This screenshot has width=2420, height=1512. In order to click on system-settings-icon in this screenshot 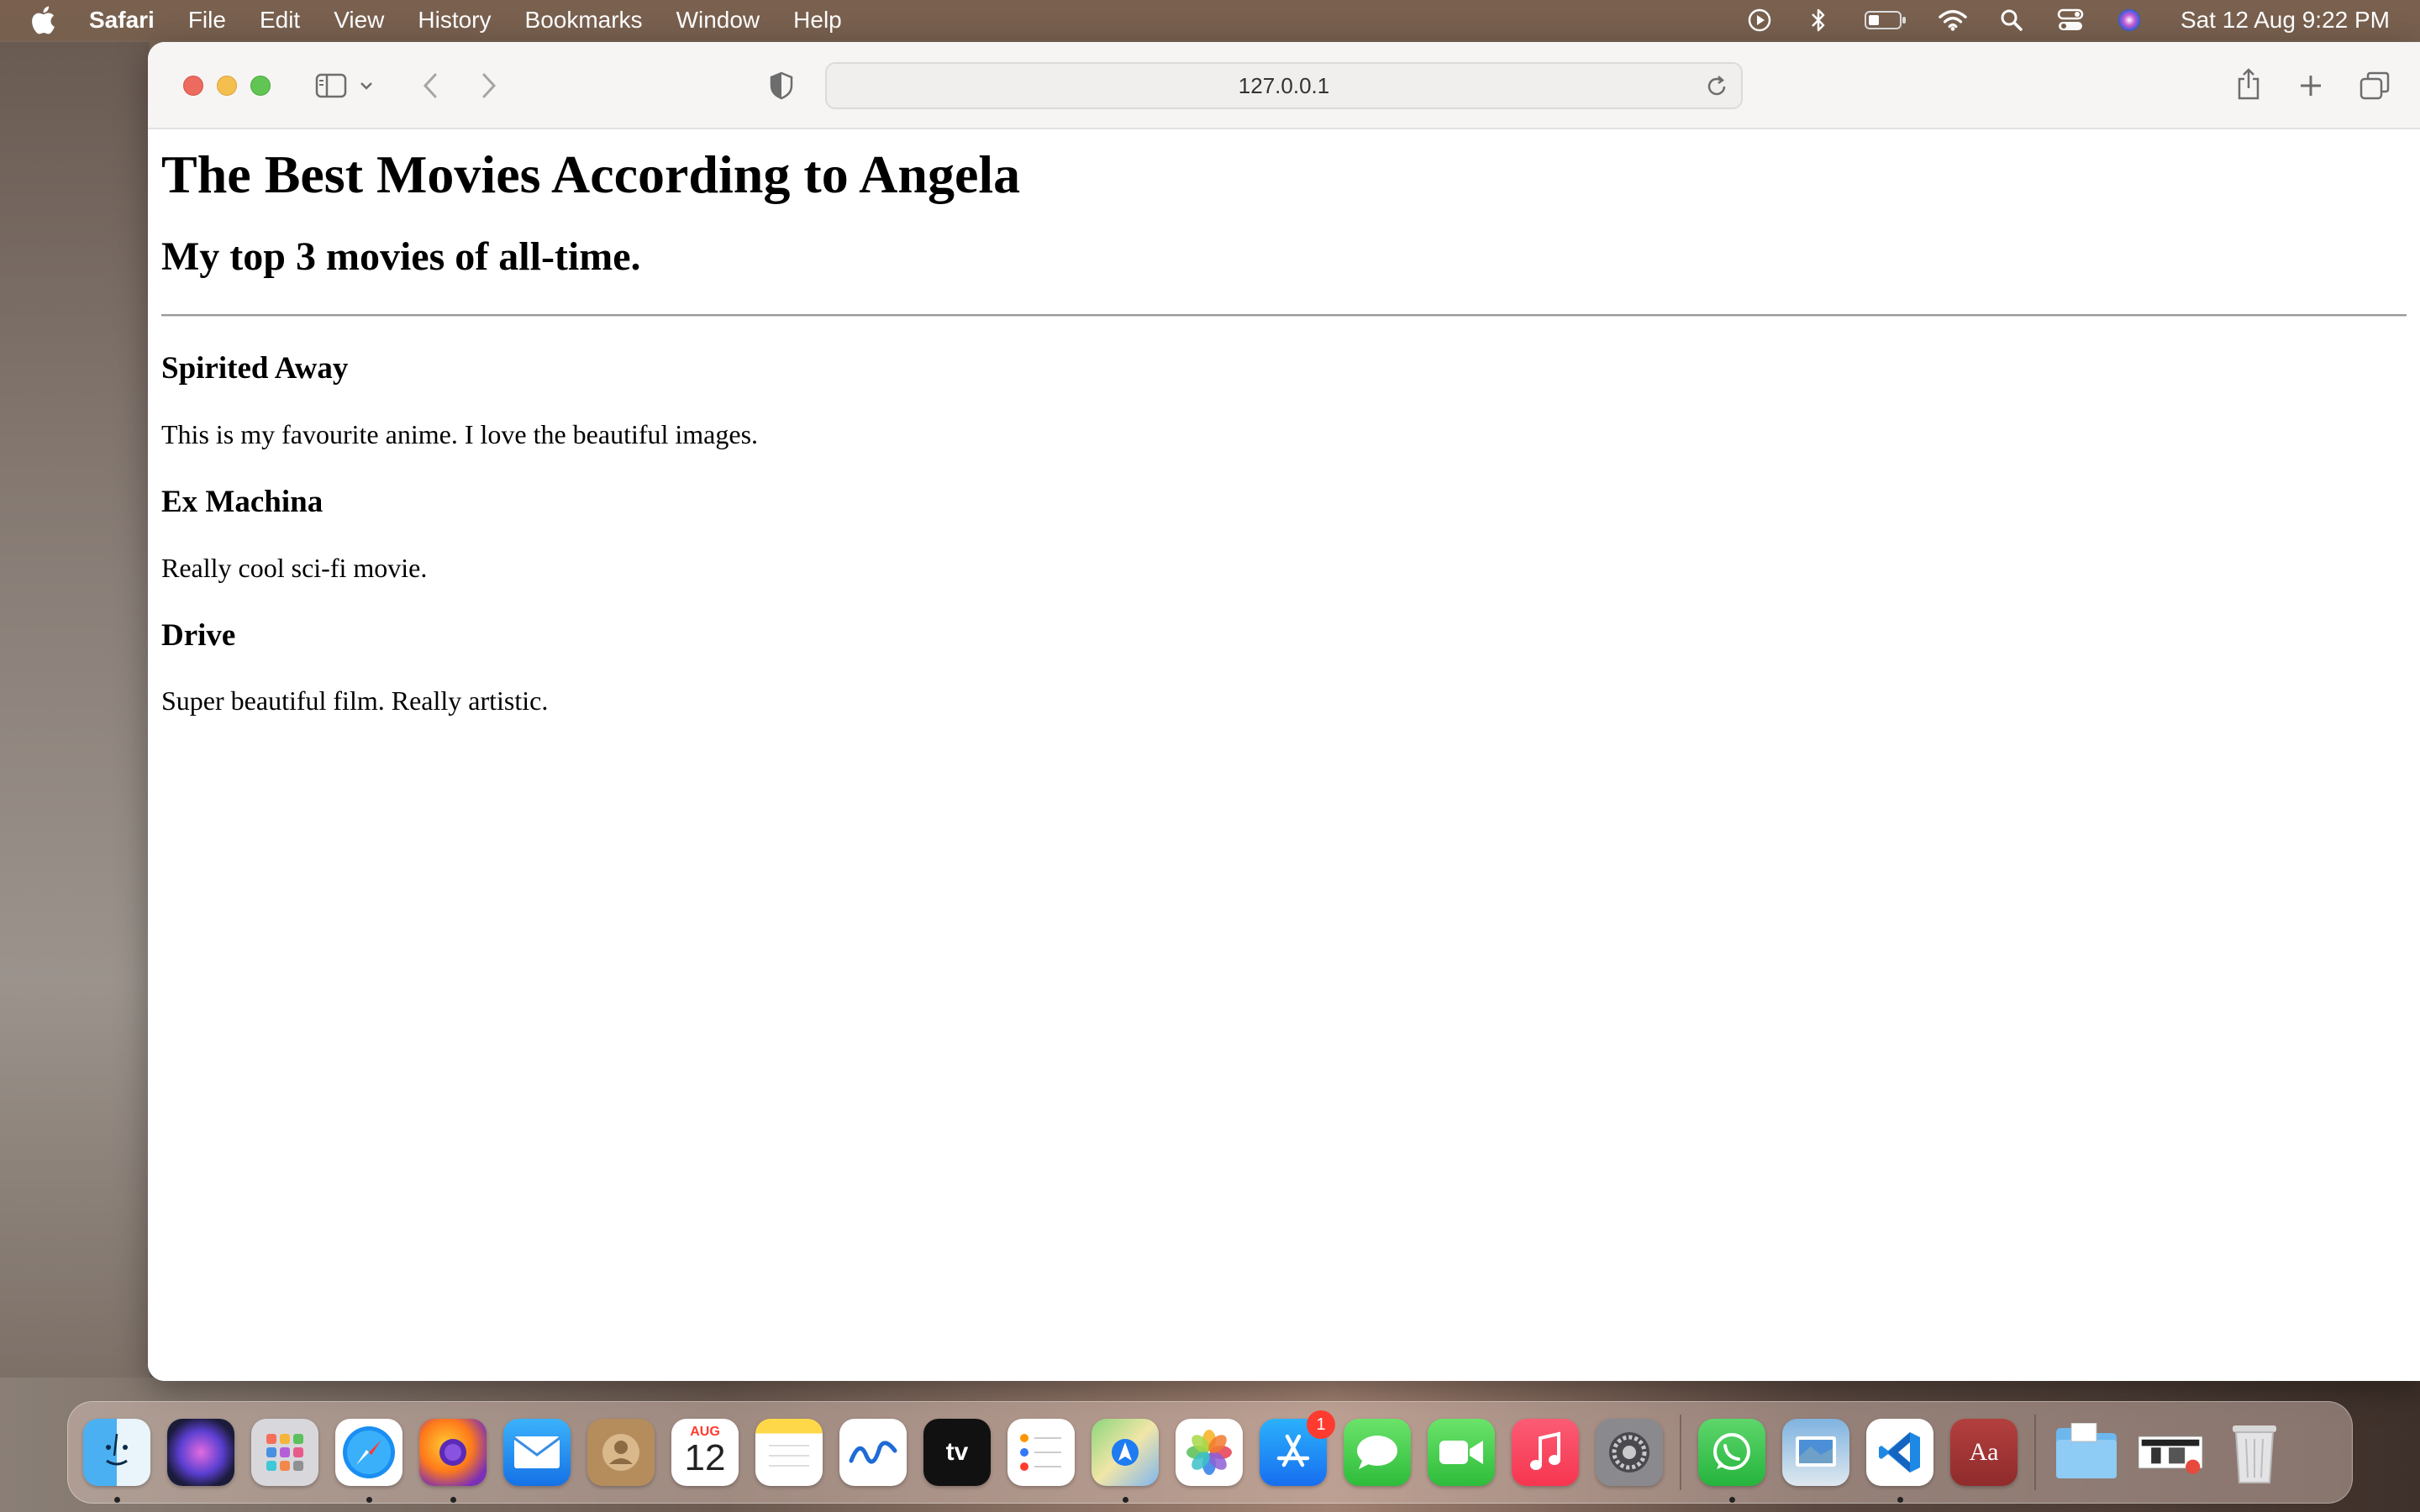, I will do `click(1629, 1452)`.